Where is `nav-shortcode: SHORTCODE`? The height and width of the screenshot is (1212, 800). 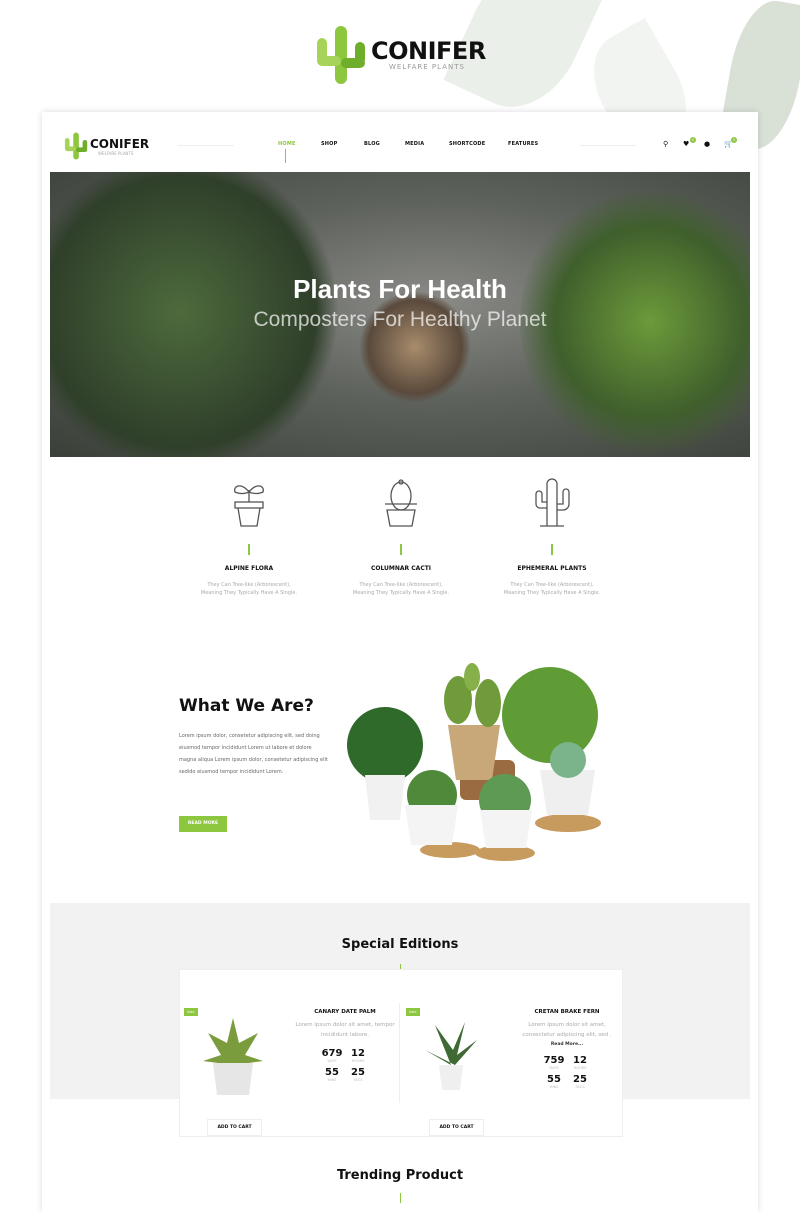
nav-shortcode: SHORTCODE is located at coordinates (467, 144).